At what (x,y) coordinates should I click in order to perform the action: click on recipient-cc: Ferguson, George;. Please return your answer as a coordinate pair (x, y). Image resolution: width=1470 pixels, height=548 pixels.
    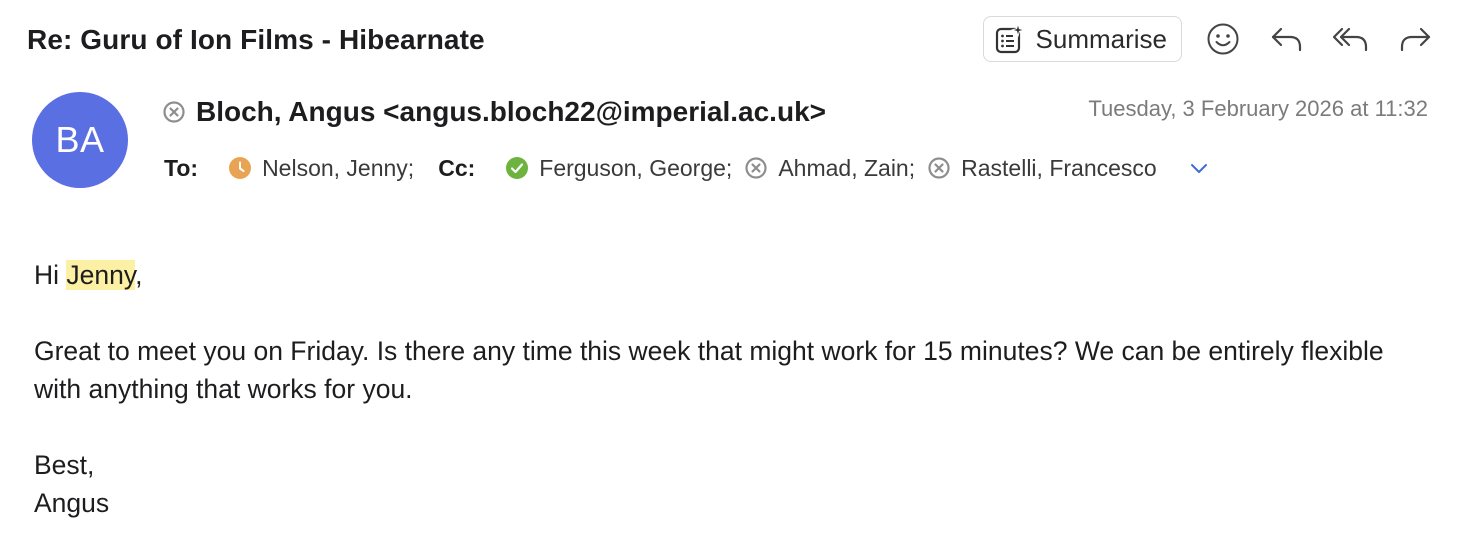
    Looking at the image, I should click on (618, 168).